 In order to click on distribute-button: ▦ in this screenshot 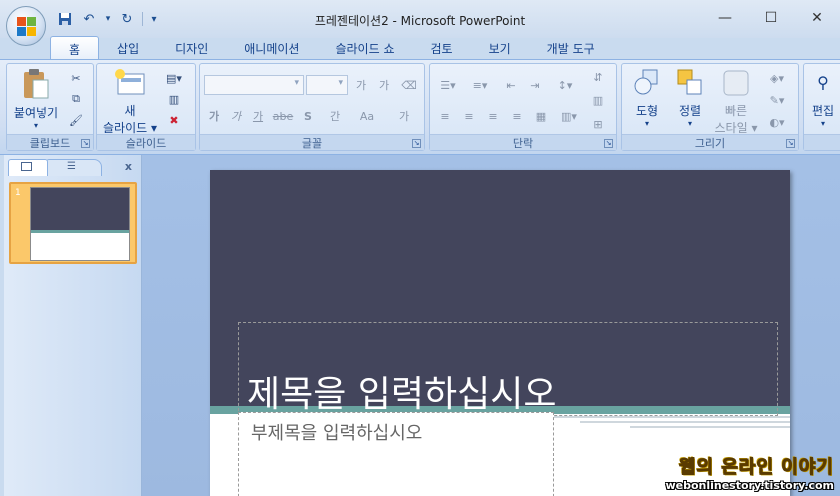, I will do `click(541, 116)`.